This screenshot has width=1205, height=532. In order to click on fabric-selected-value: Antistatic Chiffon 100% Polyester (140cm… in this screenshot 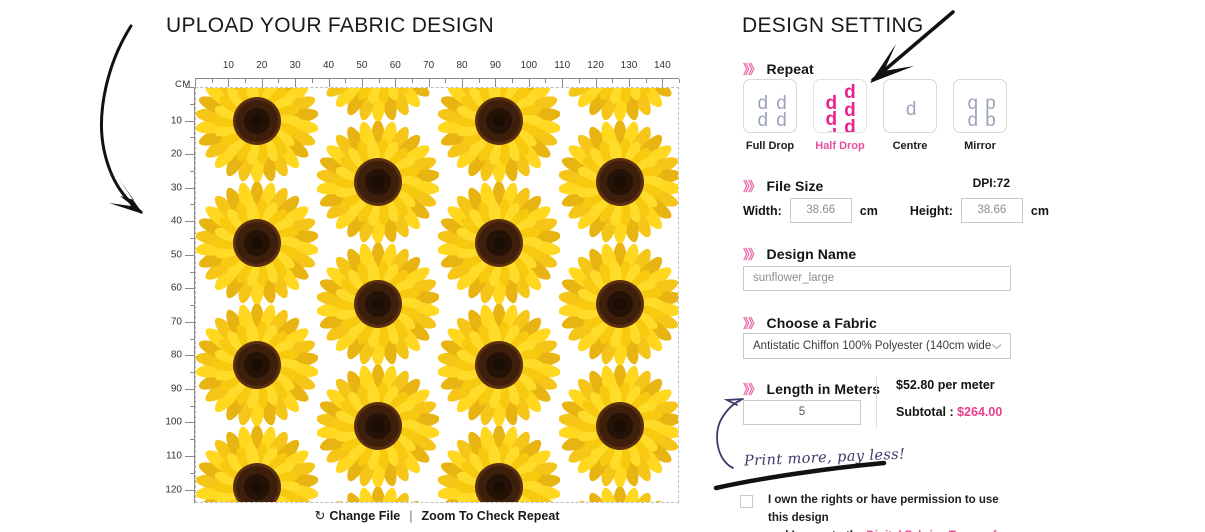, I will do `click(872, 346)`.